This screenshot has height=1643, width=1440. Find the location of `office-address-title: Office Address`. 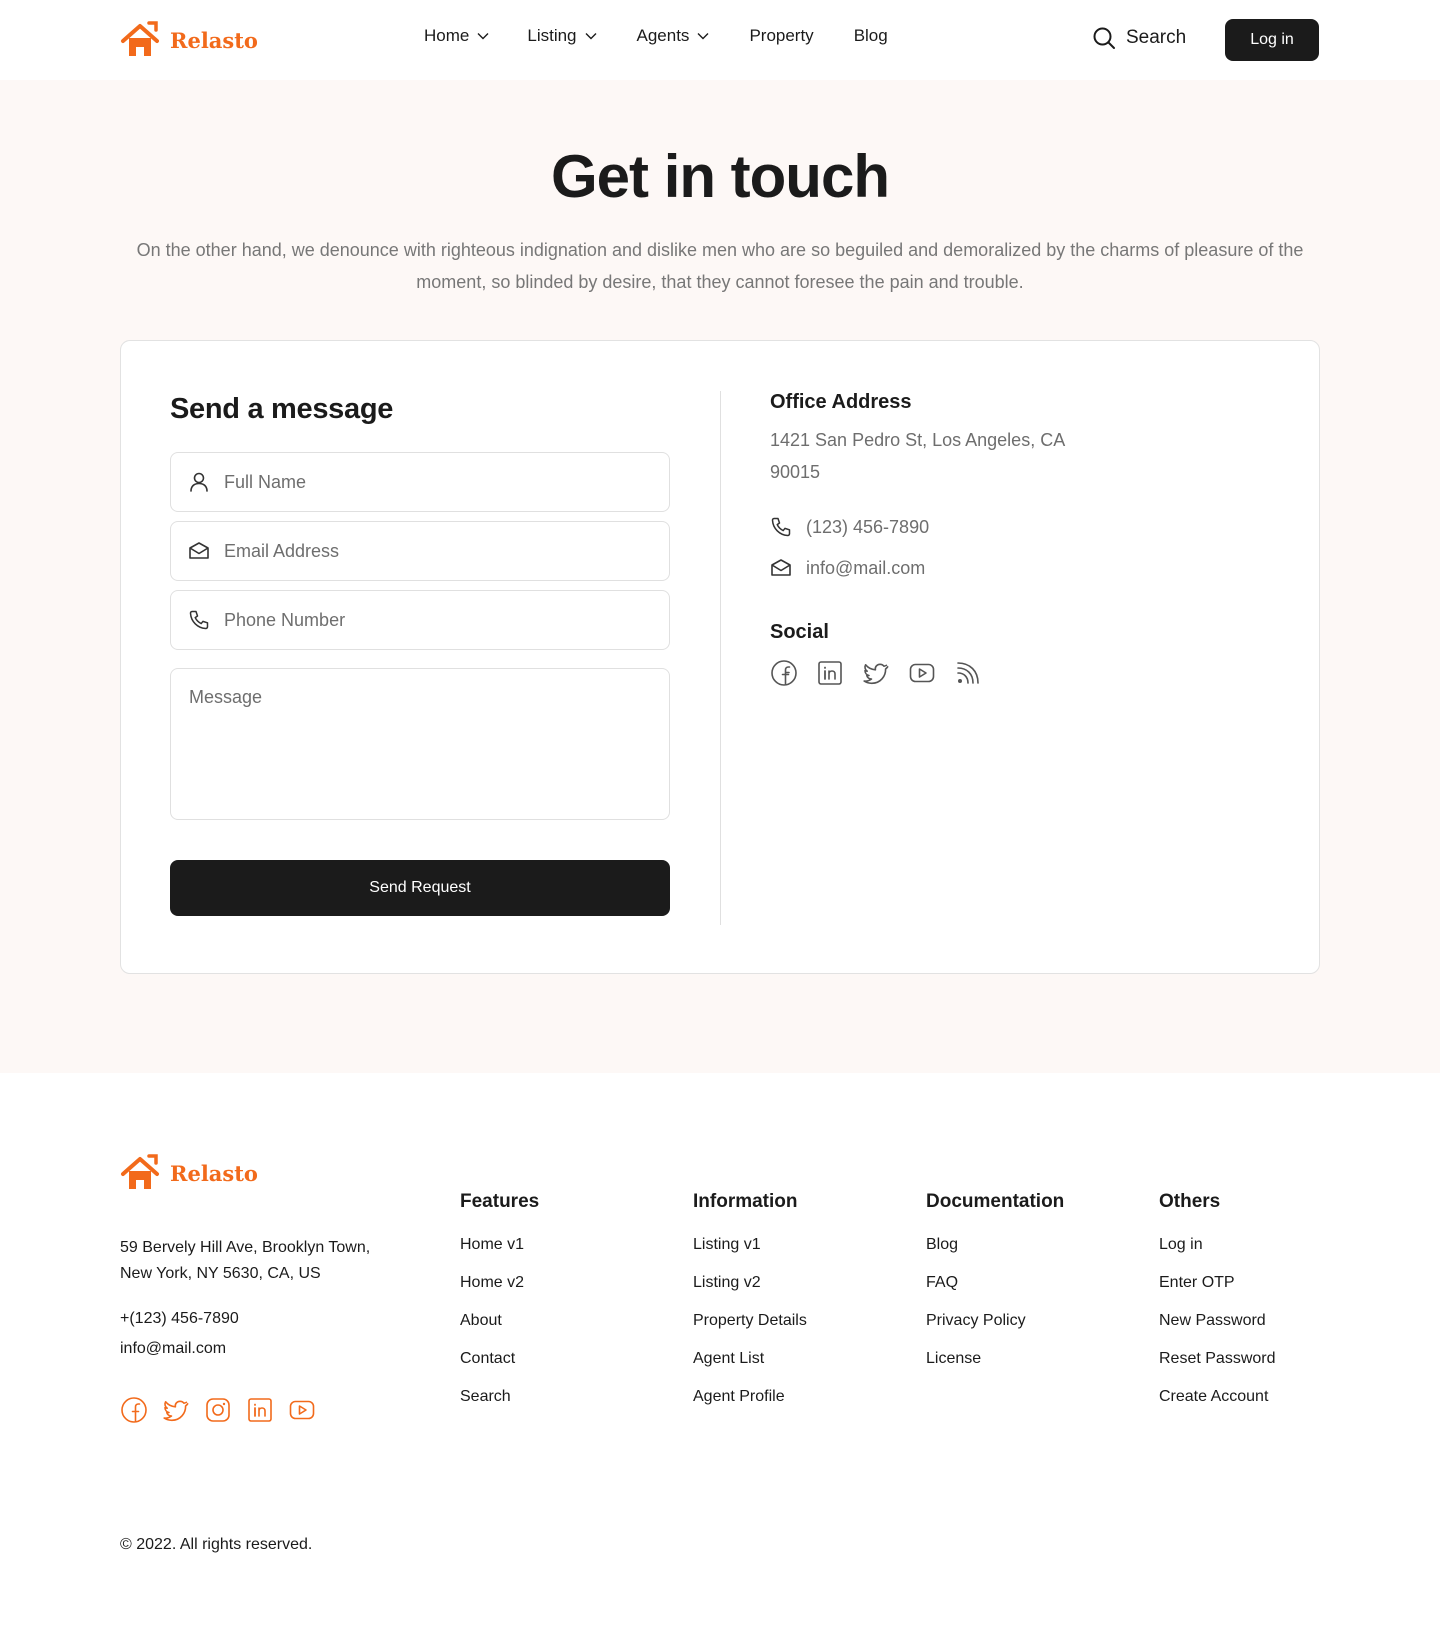

office-address-title: Office Address is located at coordinates (841, 402).